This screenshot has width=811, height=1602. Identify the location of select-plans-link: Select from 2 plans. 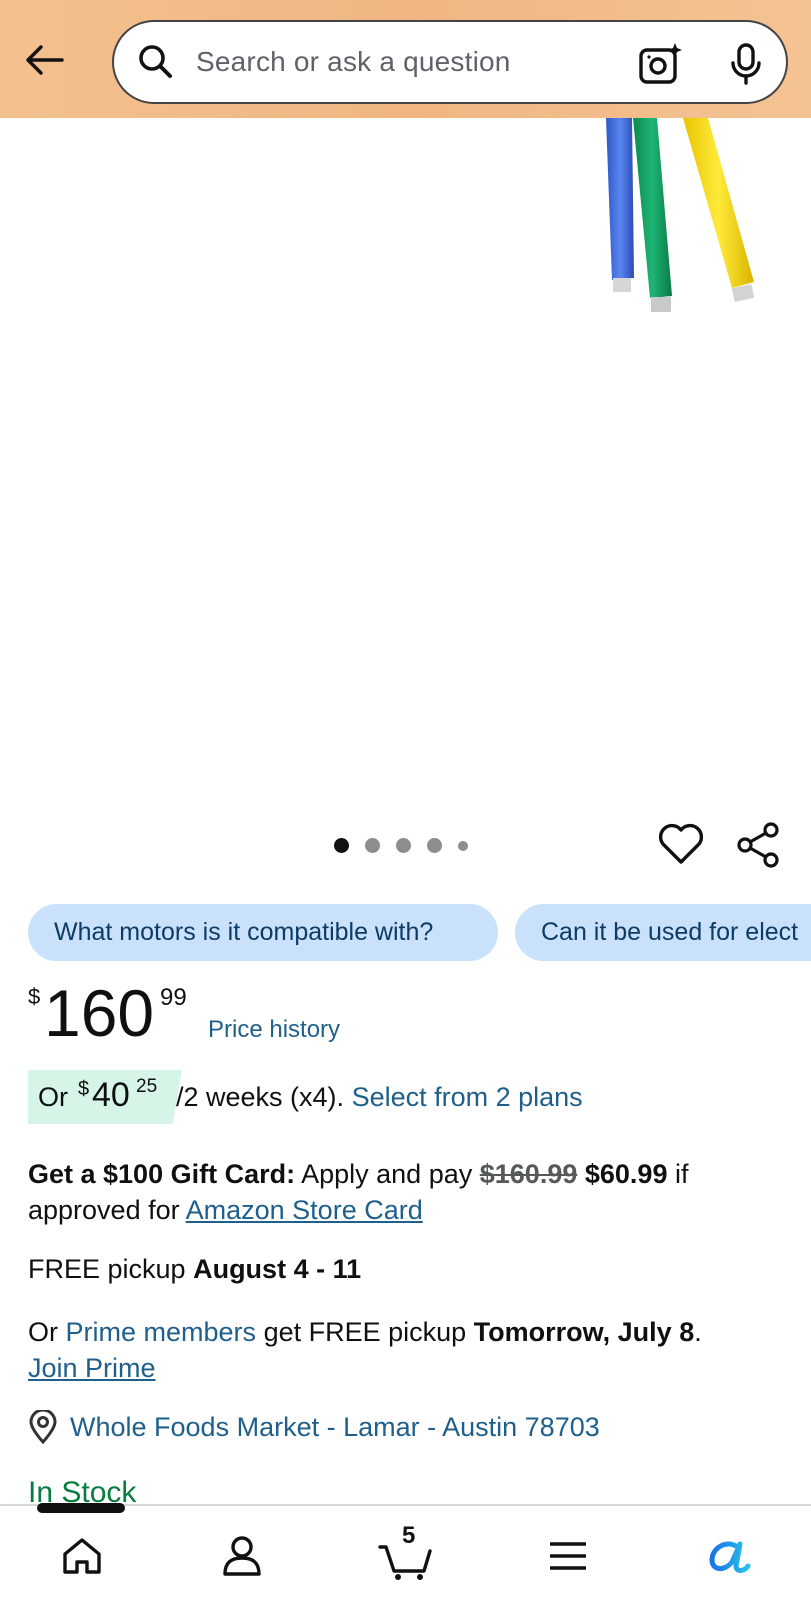
(467, 1097).